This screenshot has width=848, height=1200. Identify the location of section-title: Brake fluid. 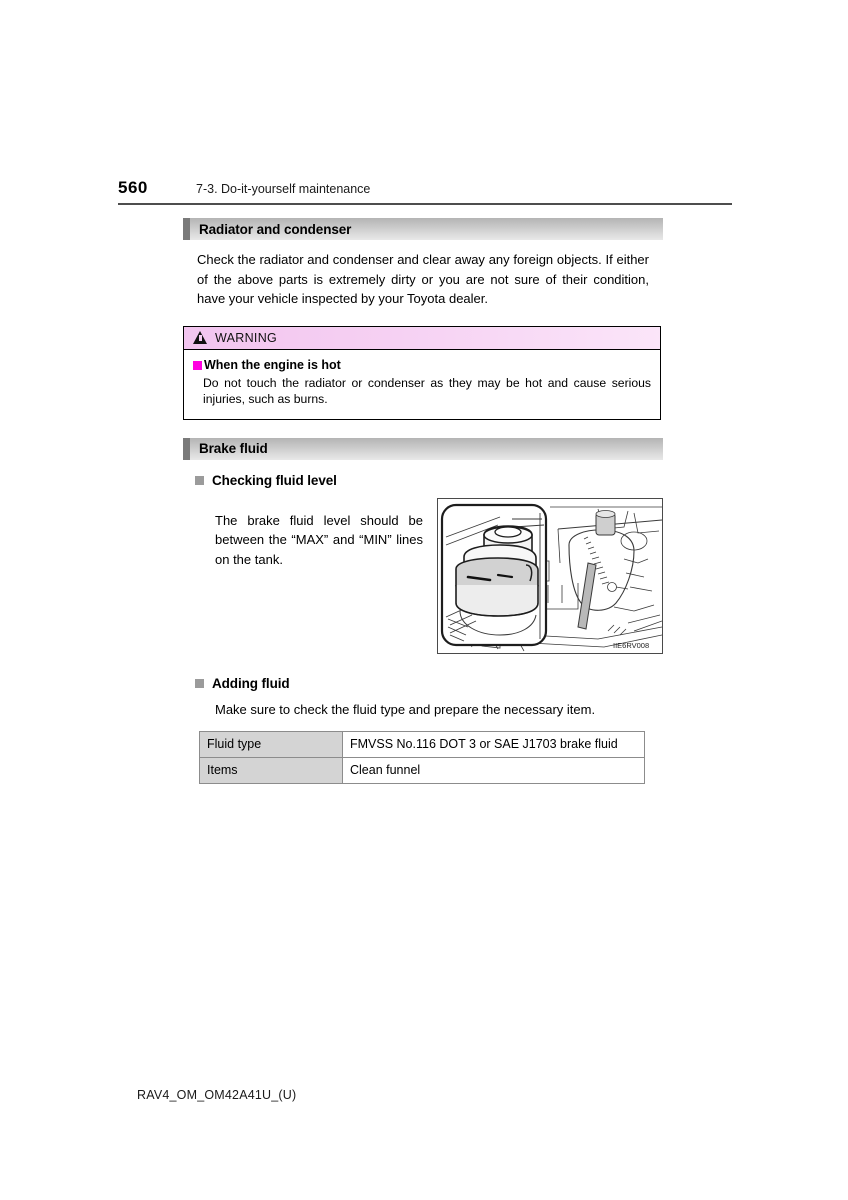
(233, 448).